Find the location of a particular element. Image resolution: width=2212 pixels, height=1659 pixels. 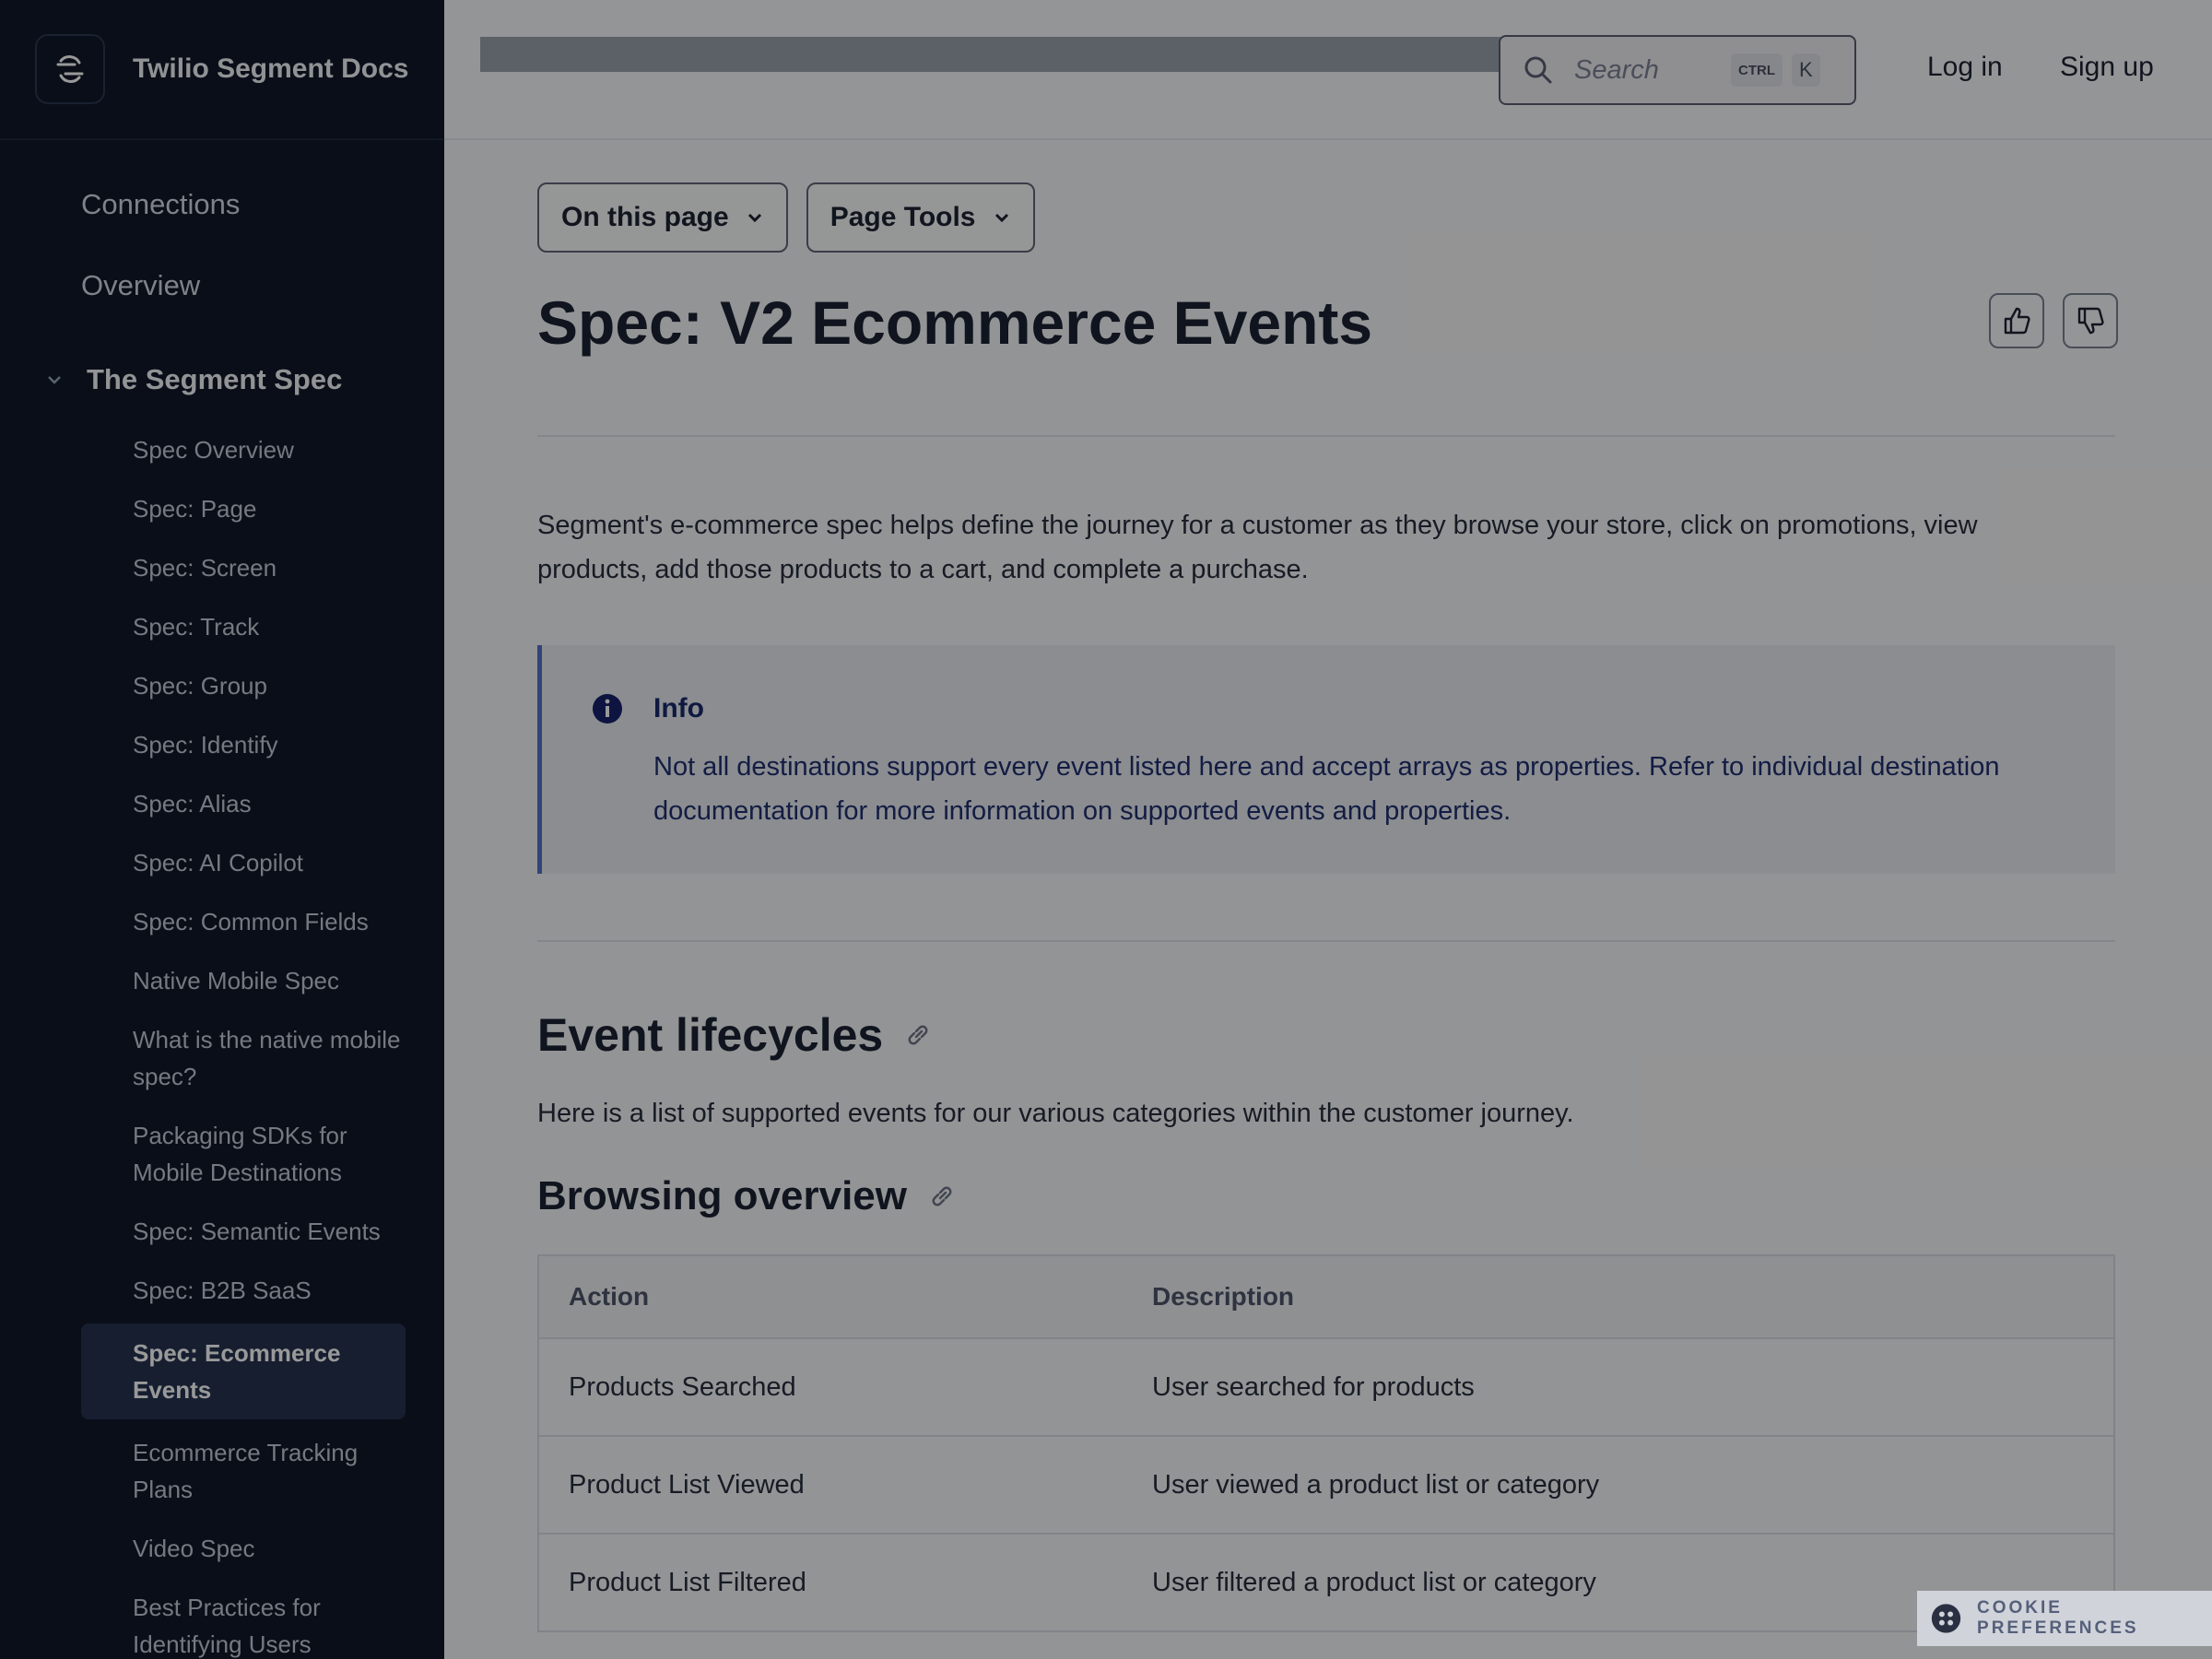

table-cell-action: Products Searched is located at coordinates (830, 1387).